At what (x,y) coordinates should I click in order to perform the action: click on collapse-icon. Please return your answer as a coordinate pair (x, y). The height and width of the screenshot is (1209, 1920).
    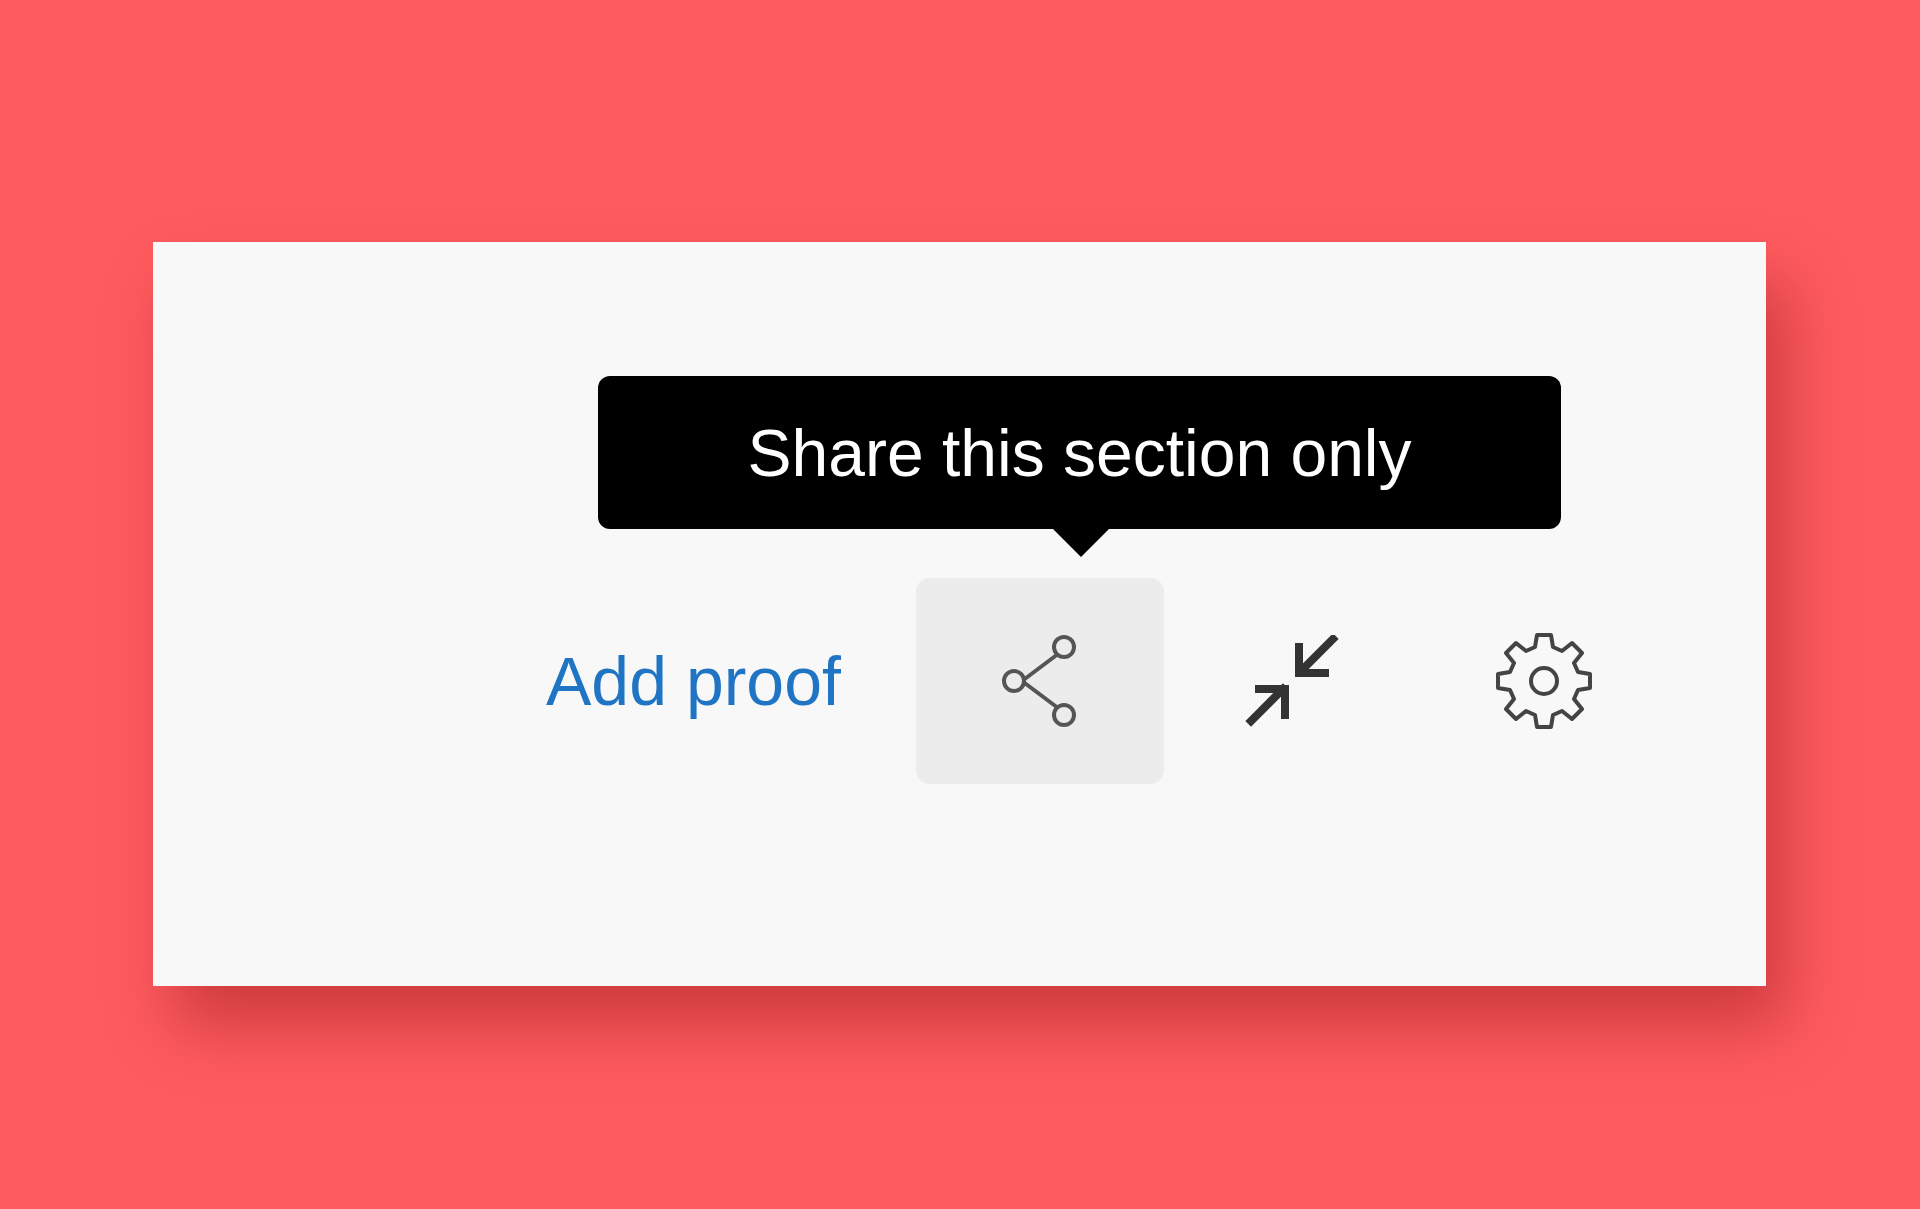
    Looking at the image, I should click on (1291, 681).